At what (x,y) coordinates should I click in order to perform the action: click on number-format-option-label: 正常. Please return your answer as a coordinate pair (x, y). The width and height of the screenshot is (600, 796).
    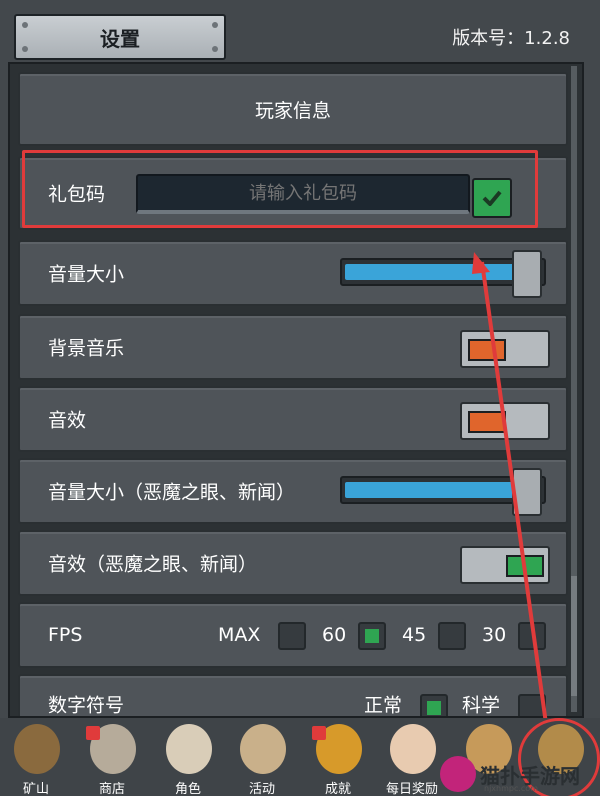
    Looking at the image, I should click on (383, 705).